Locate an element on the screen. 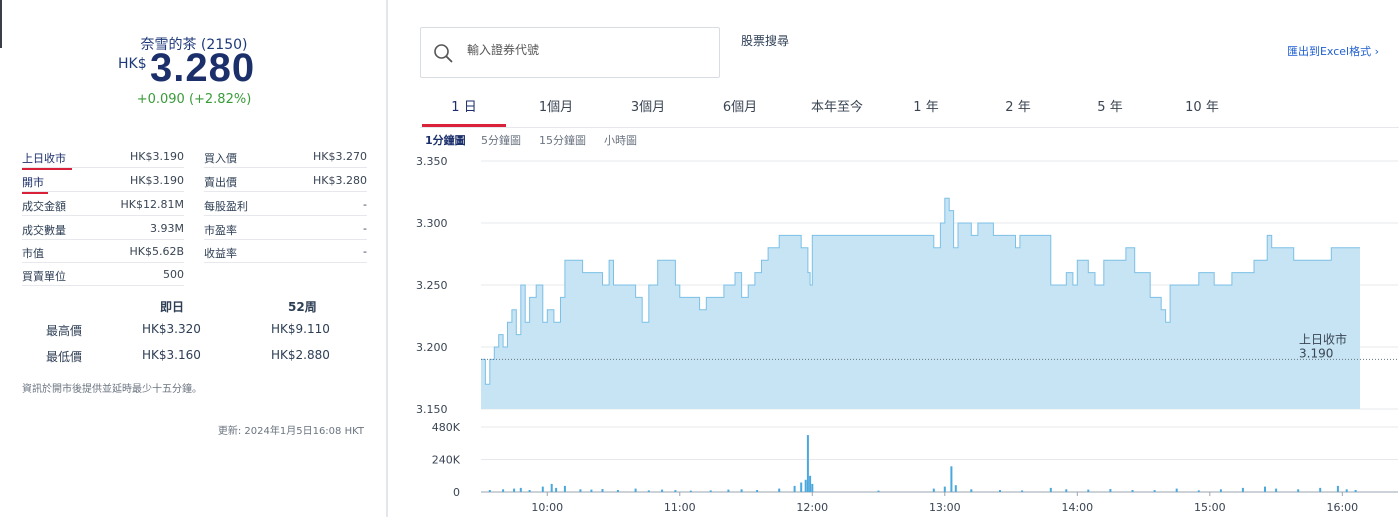 The image size is (1399, 517). tab-10y: 10 年 is located at coordinates (1202, 105).